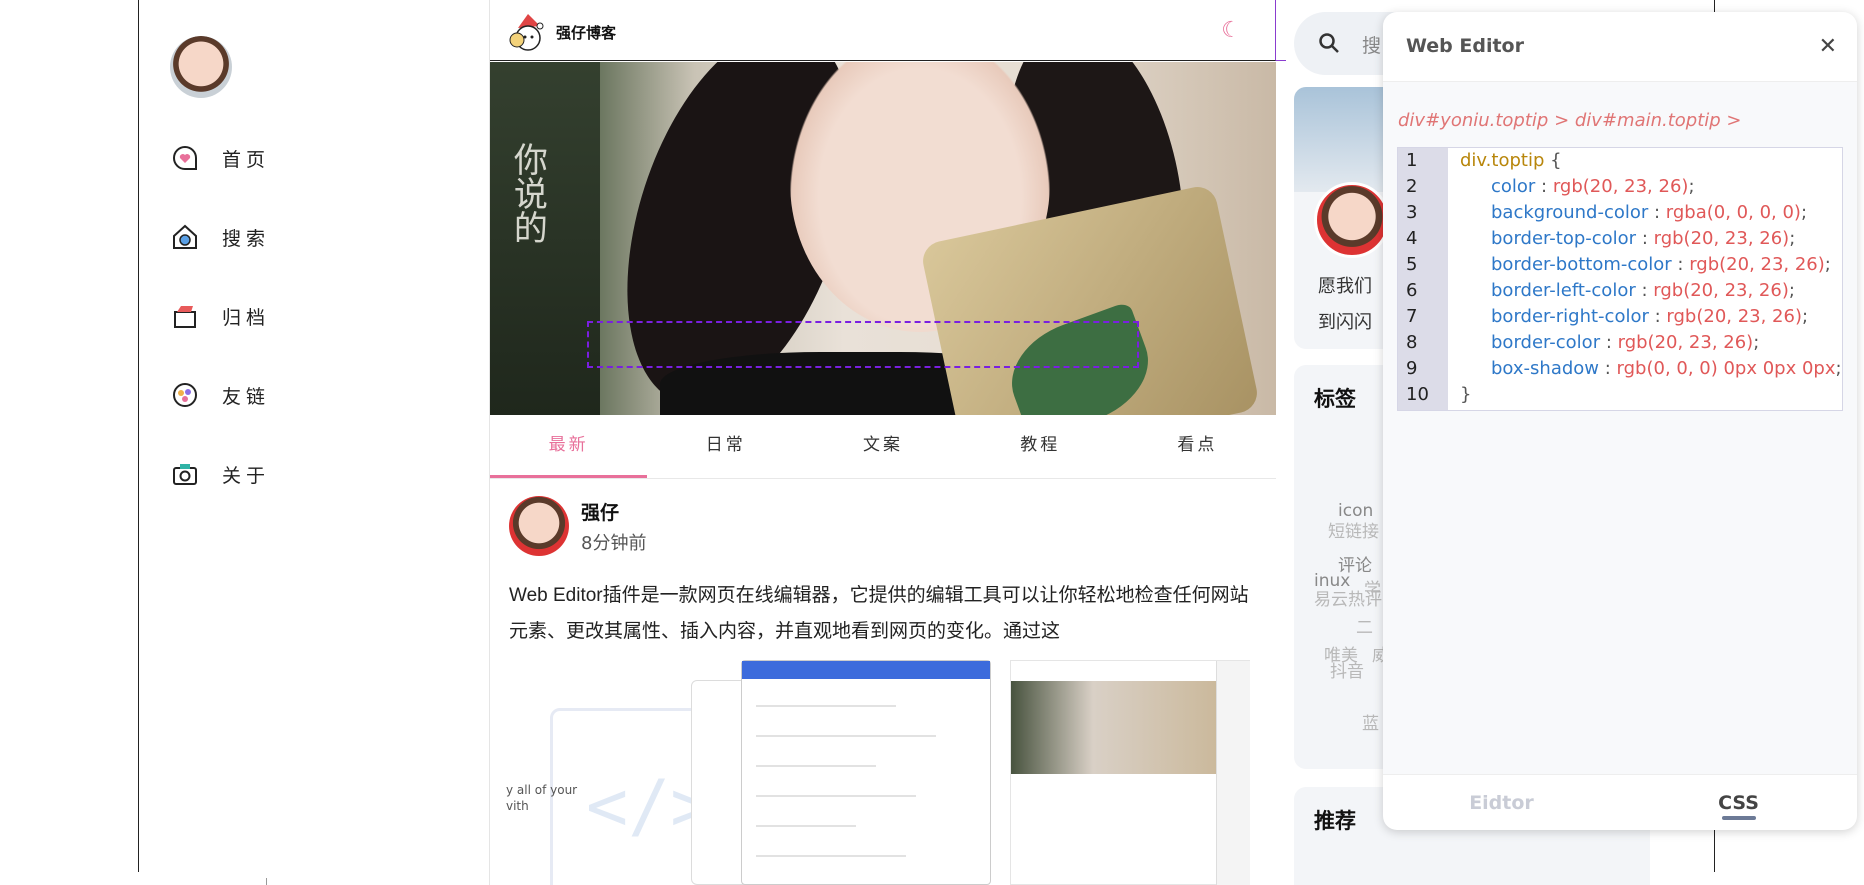 This screenshot has height=885, width=1864. What do you see at coordinates (1412, 238) in the screenshot?
I see `line-number: 4` at bounding box center [1412, 238].